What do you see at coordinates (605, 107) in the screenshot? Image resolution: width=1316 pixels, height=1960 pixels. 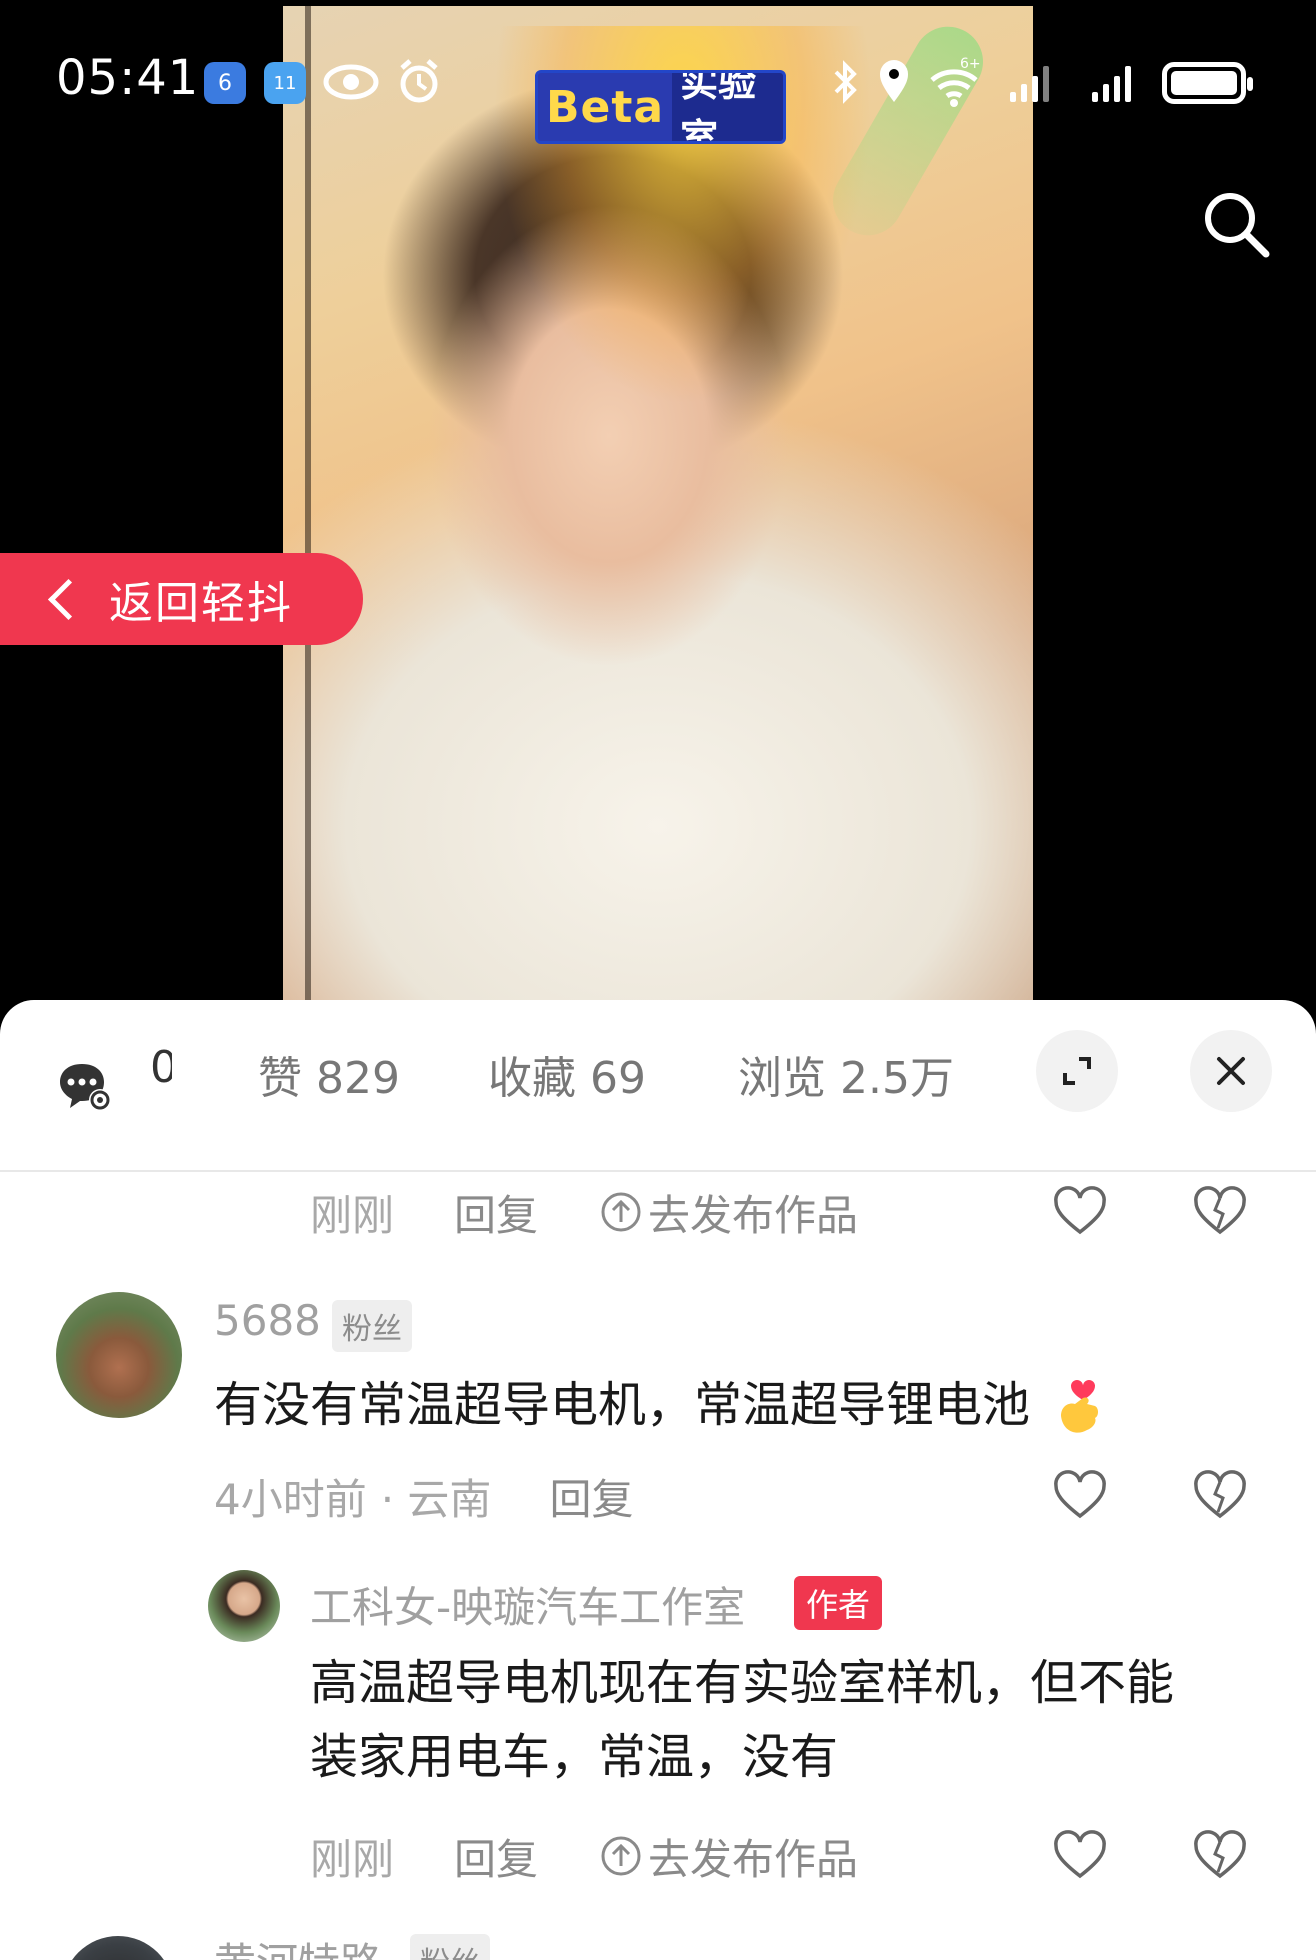 I see `beta-badge-en: Beta` at bounding box center [605, 107].